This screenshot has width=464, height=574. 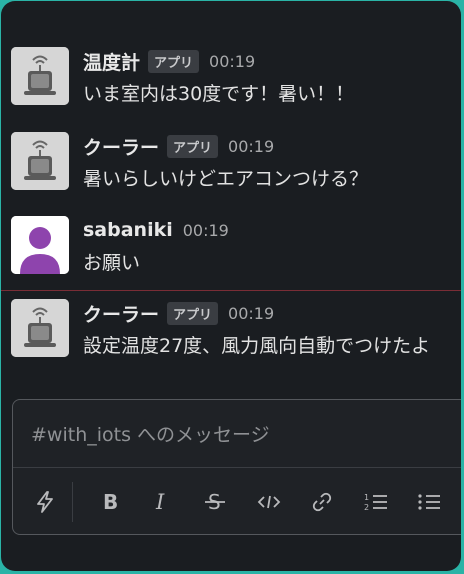 I want to click on message-text: お願い, so click(x=112, y=263).